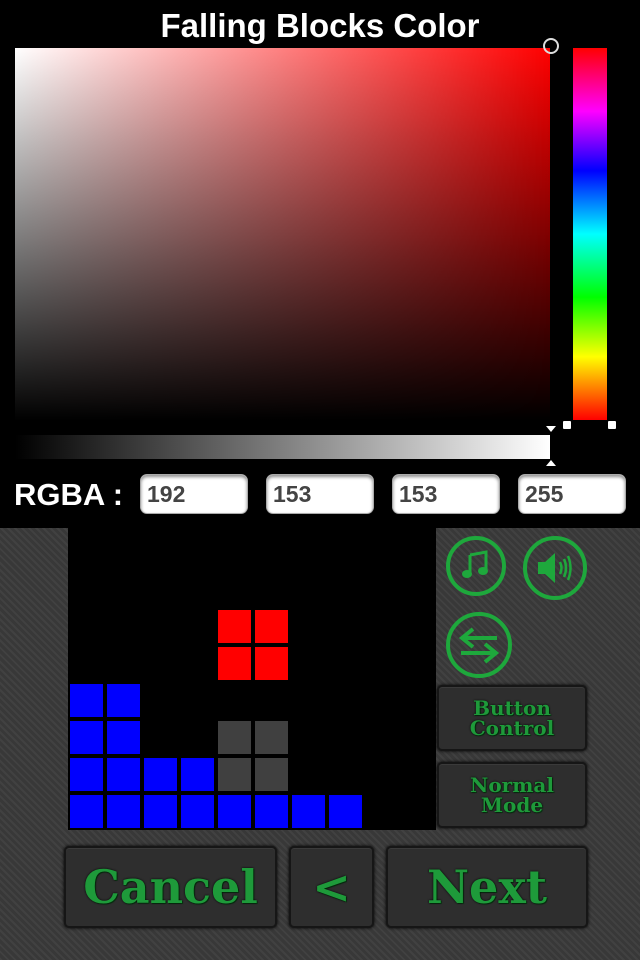  I want to click on color-picker-cursor, so click(551, 46).